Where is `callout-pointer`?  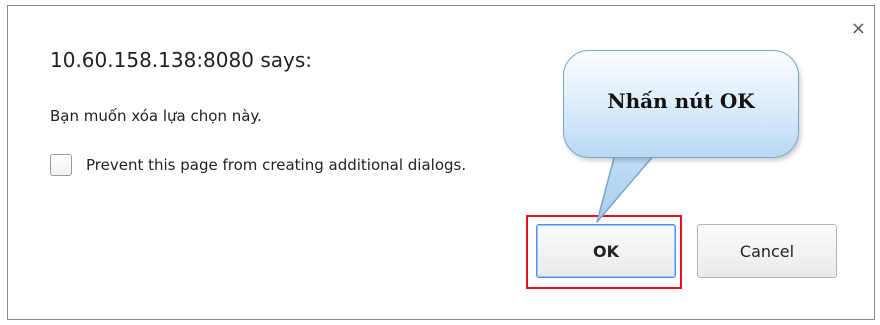
callout-pointer is located at coordinates (626, 188).